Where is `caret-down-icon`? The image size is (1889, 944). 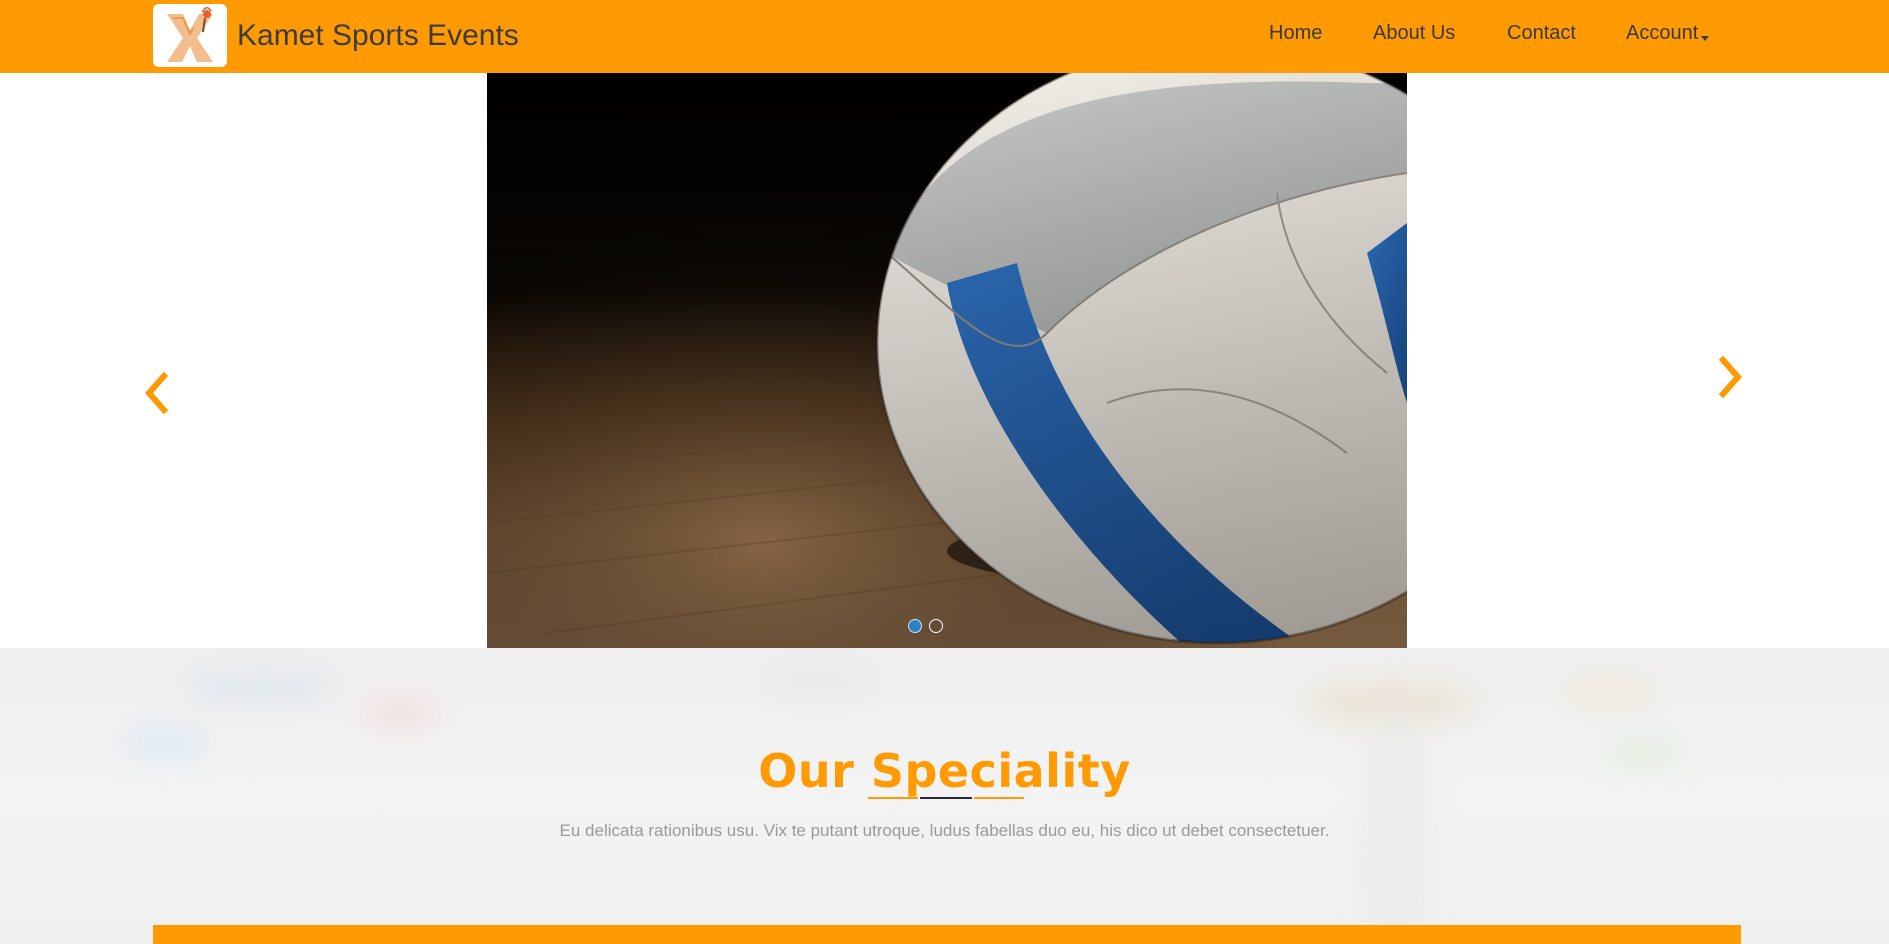
caret-down-icon is located at coordinates (1705, 38).